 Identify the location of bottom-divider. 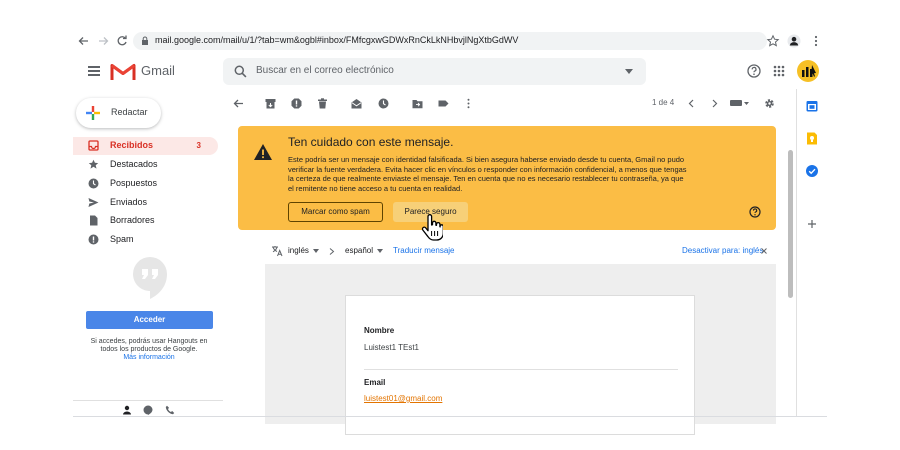
(450, 416).